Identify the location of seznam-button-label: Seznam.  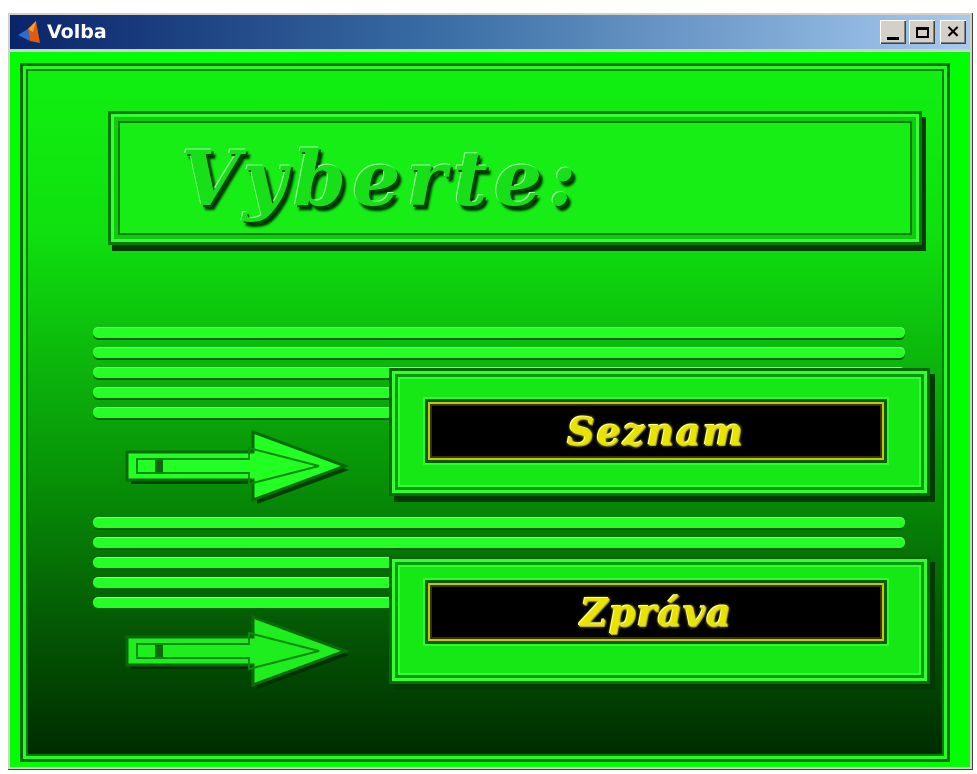
(656, 431).